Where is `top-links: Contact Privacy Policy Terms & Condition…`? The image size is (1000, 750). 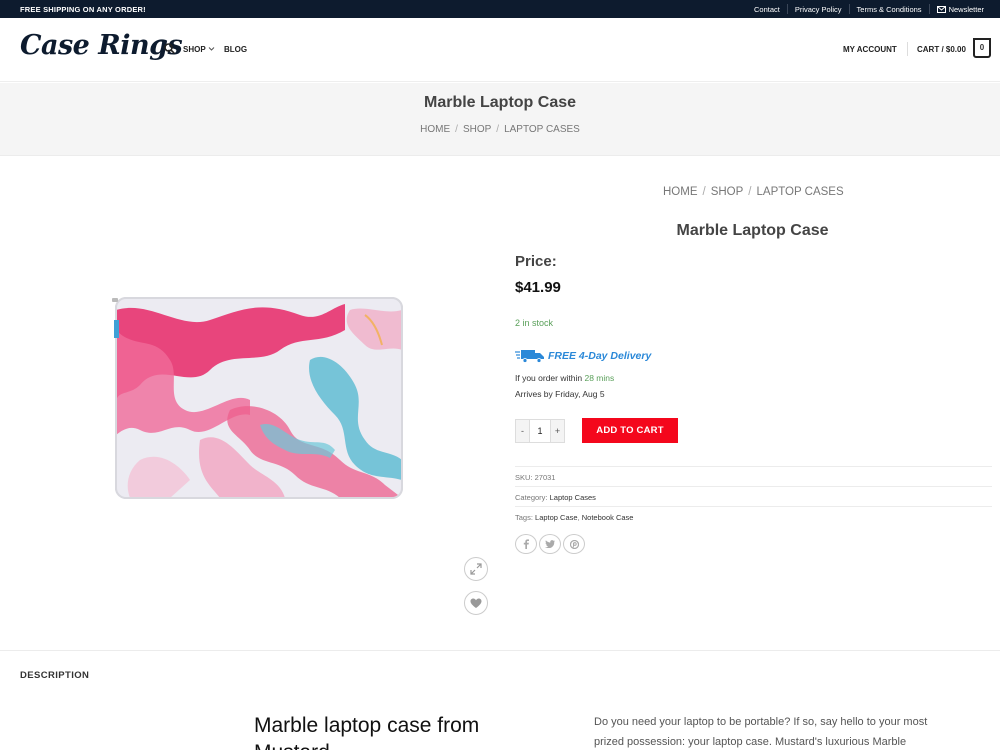 top-links: Contact Privacy Policy Terms & Condition… is located at coordinates (865, 9).